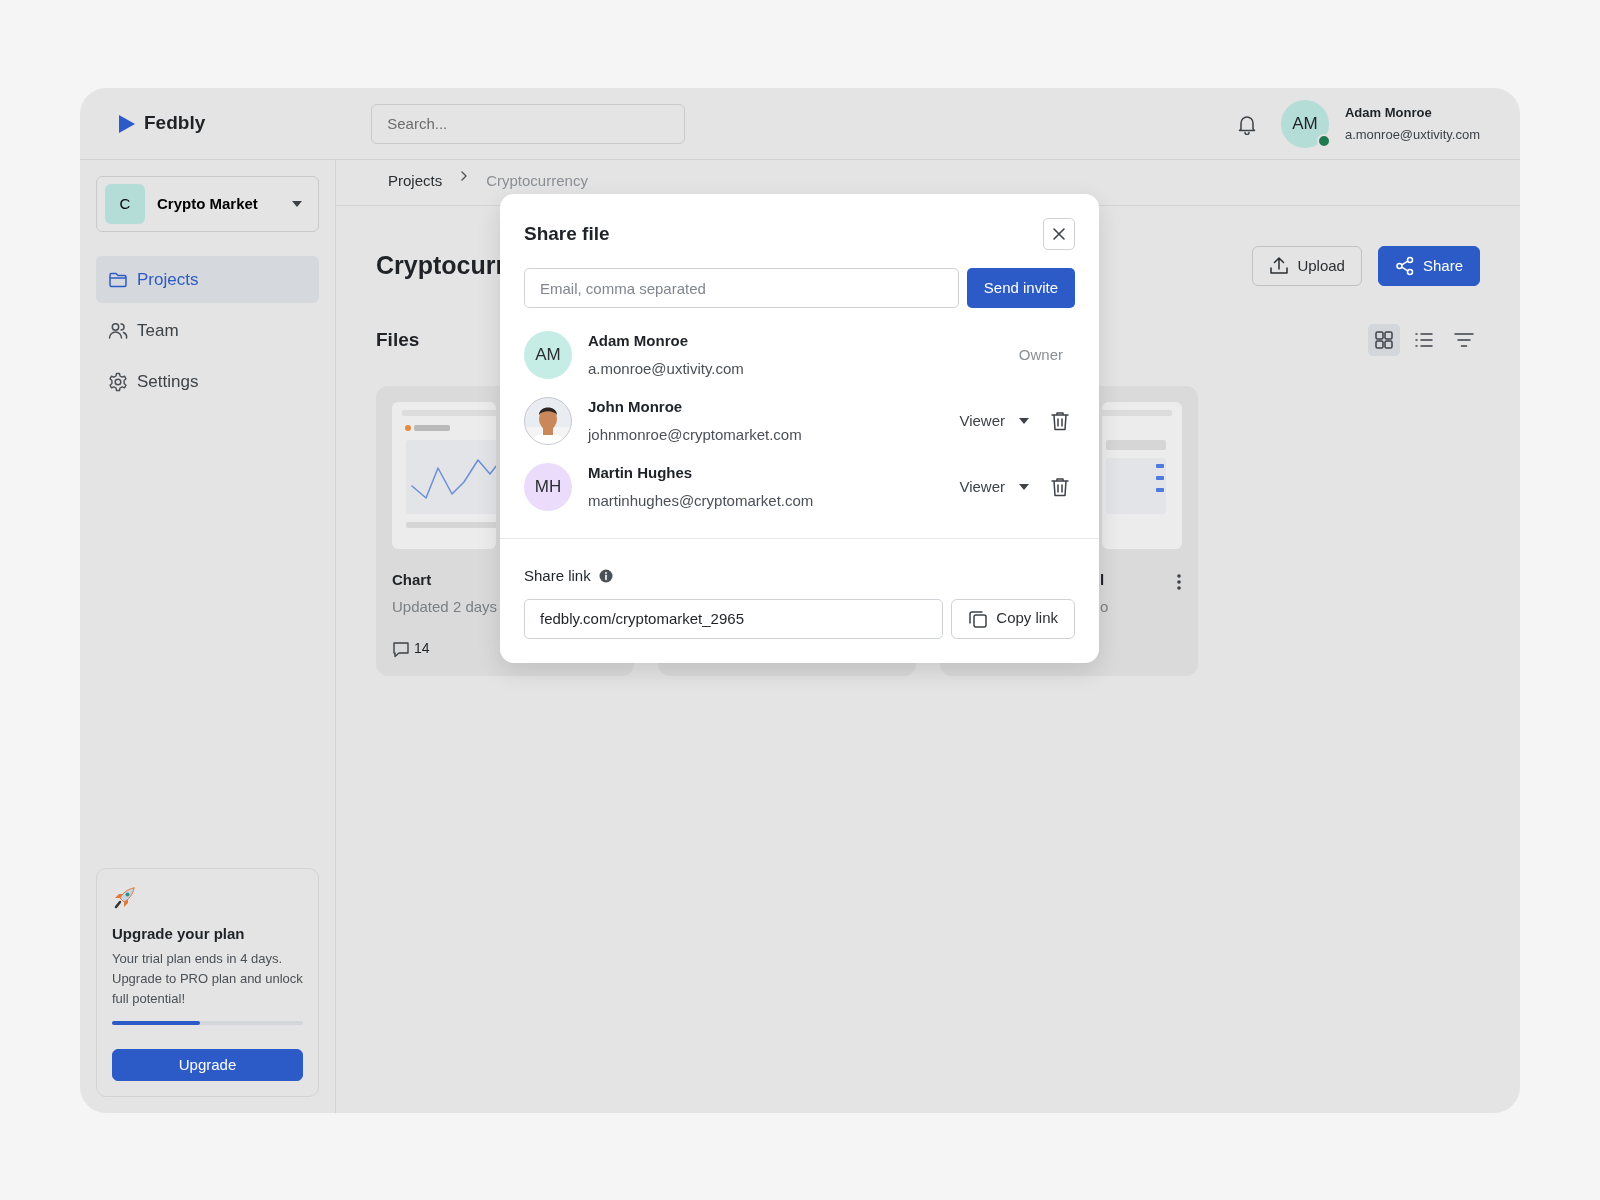 This screenshot has width=1600, height=1200. Describe the element at coordinates (666, 369) in the screenshot. I see `member-email: a.monroe@uxtivity.com` at that location.